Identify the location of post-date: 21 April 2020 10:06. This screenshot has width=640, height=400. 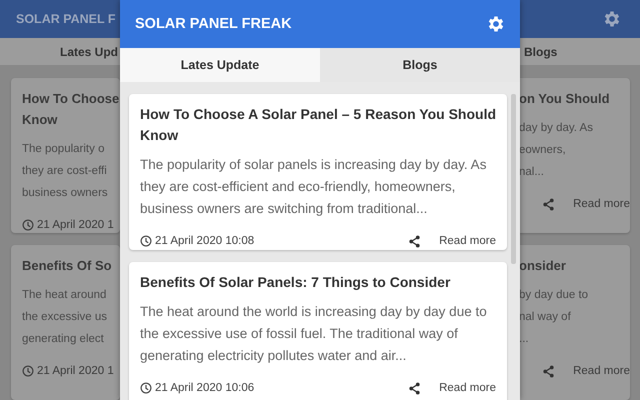
(204, 388).